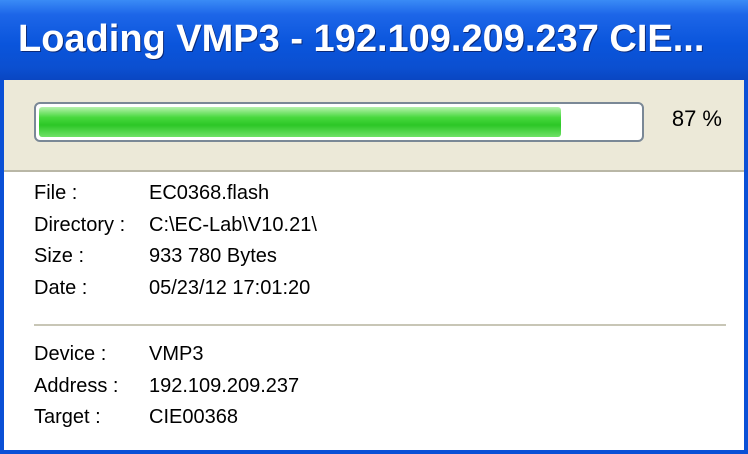  I want to click on date-label: Date :, so click(61, 287).